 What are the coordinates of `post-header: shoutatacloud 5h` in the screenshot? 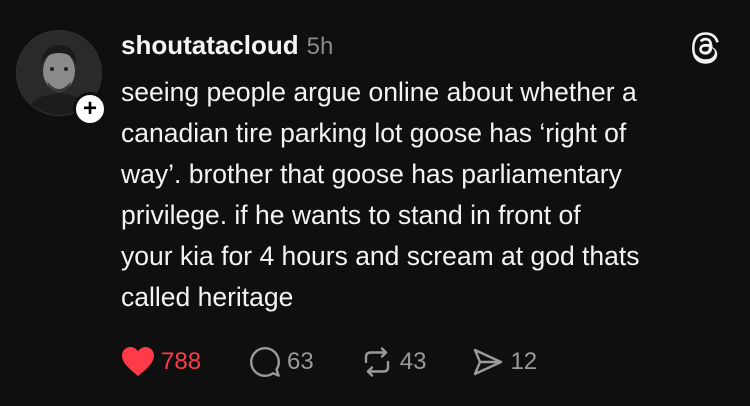 It's located at (227, 45).